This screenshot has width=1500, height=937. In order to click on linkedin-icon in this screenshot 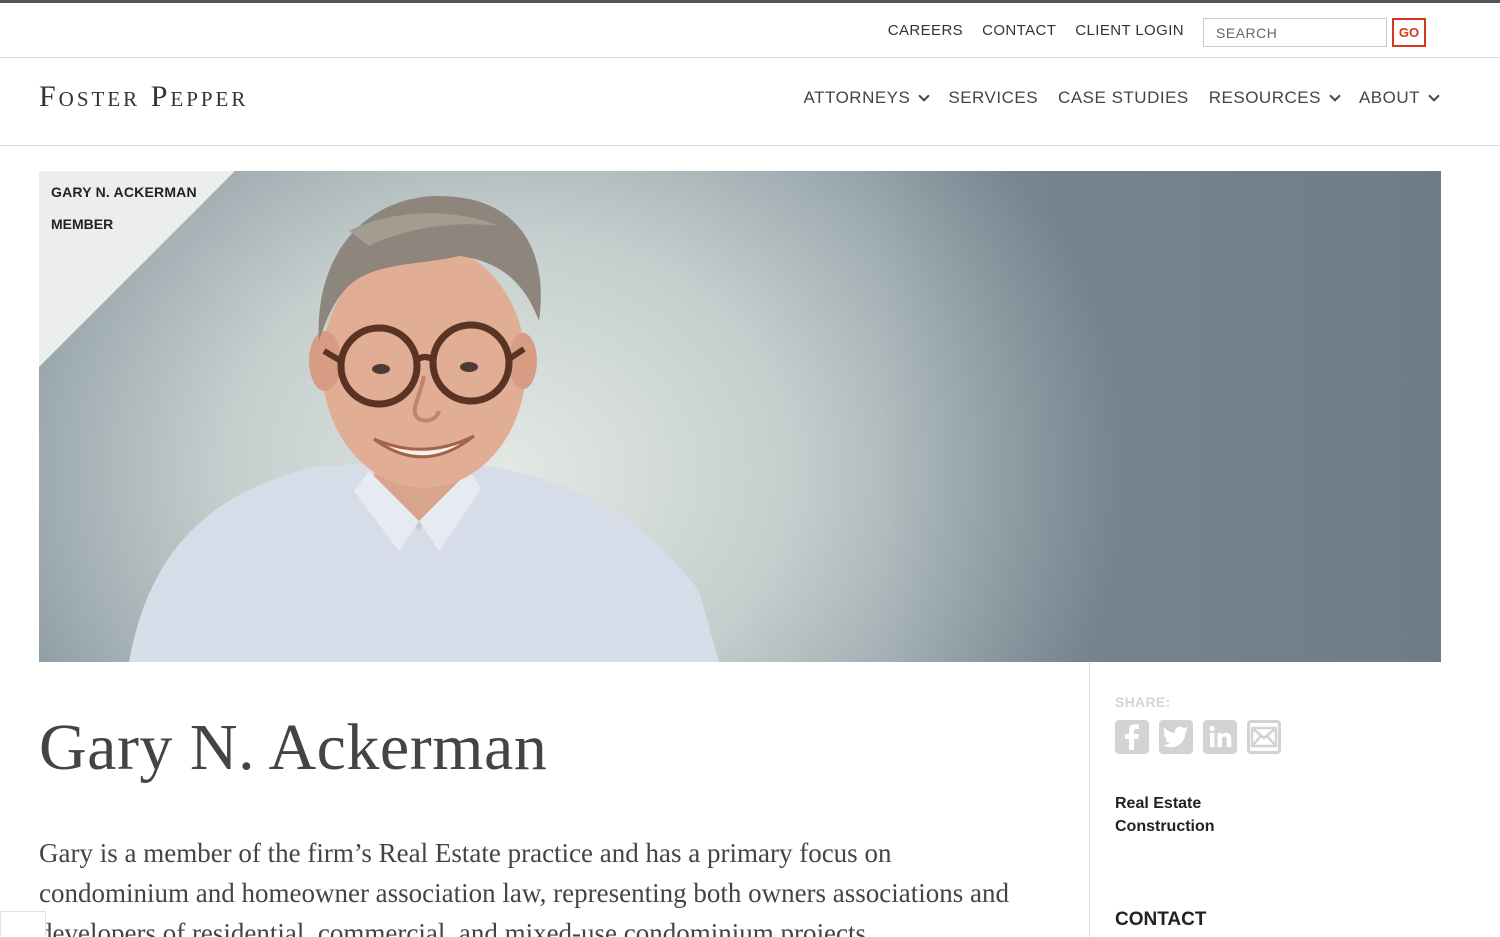, I will do `click(1220, 737)`.